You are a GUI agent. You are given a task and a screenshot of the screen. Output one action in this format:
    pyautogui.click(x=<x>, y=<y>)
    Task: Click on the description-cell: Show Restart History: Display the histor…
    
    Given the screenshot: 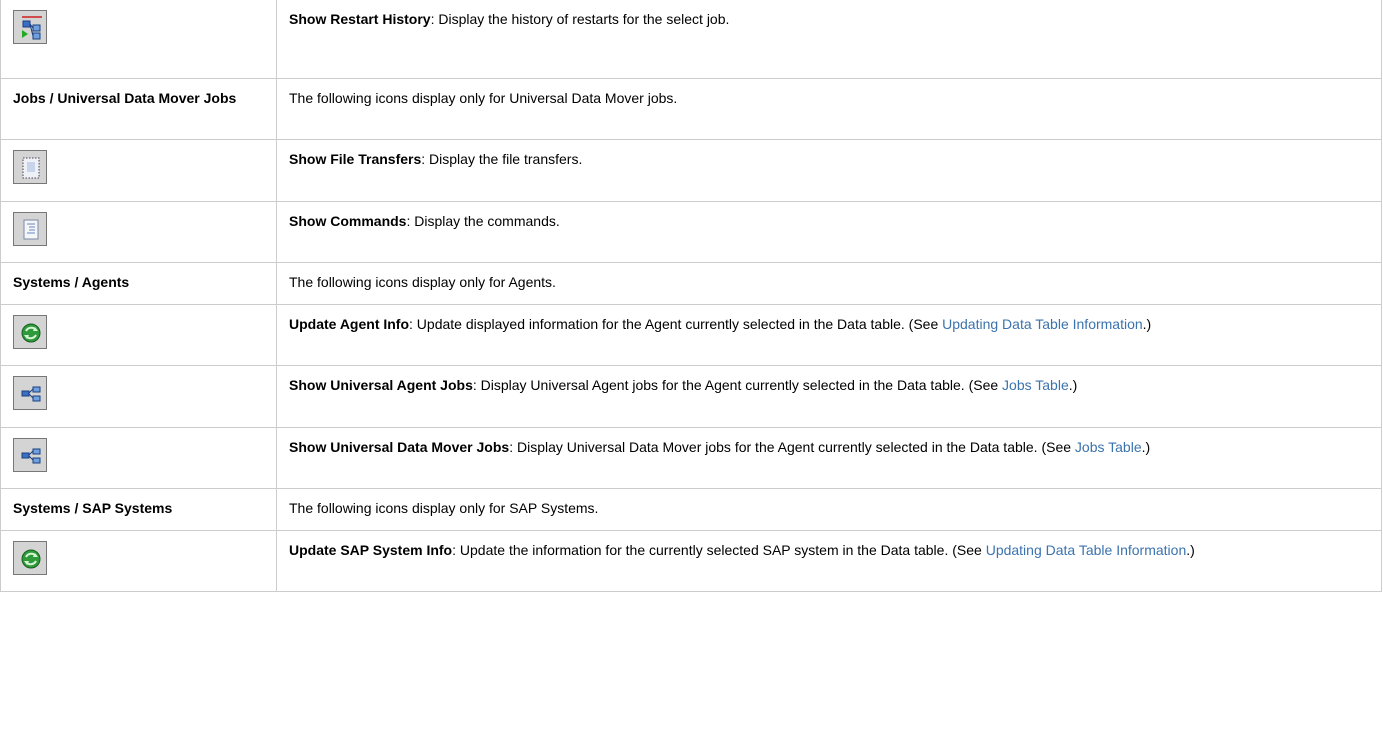 What is the action you would take?
    pyautogui.click(x=829, y=39)
    